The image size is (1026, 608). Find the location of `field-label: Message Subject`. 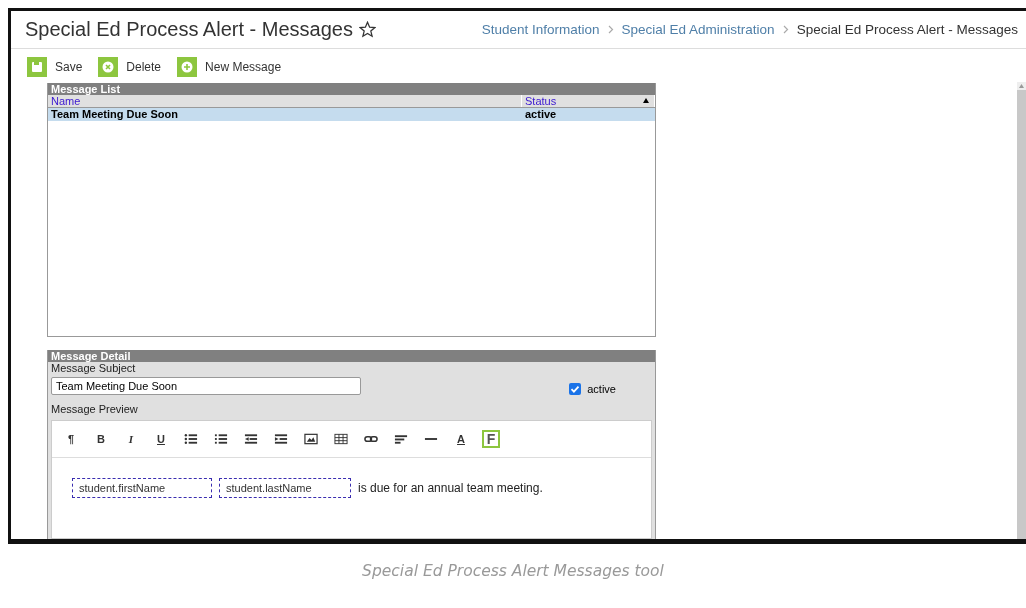

field-label: Message Subject is located at coordinates (94, 368).